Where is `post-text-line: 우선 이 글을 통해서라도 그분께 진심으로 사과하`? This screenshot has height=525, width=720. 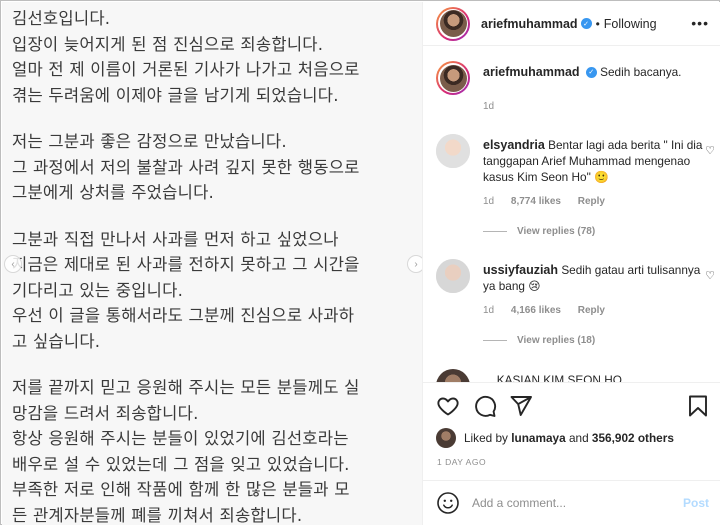
post-text-line: 우선 이 글을 통해서라도 그분께 진심으로 사과하 is located at coordinates (183, 315).